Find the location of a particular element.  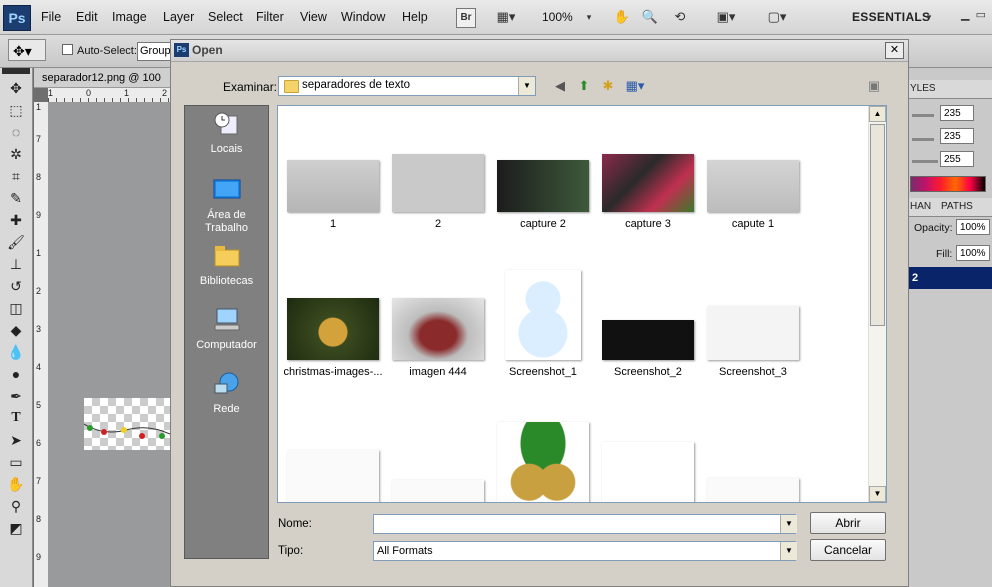

color-swatches-icon: ◩ is located at coordinates (16, 528).